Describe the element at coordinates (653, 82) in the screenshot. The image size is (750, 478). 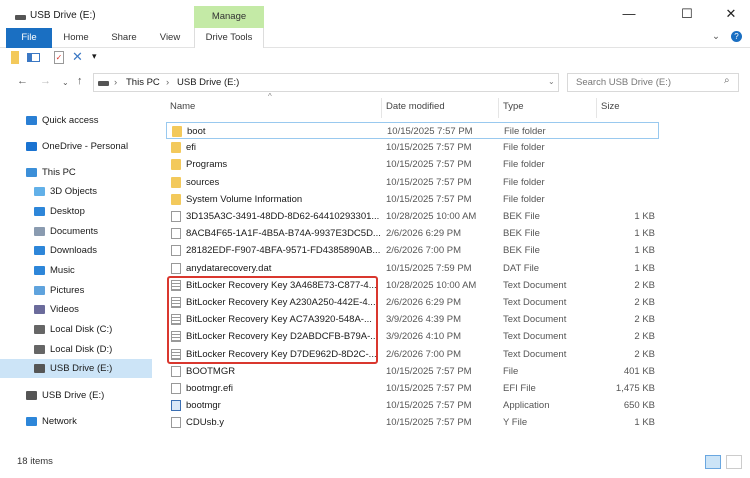
I see `search-input: Search USB Drive (E:)` at that location.